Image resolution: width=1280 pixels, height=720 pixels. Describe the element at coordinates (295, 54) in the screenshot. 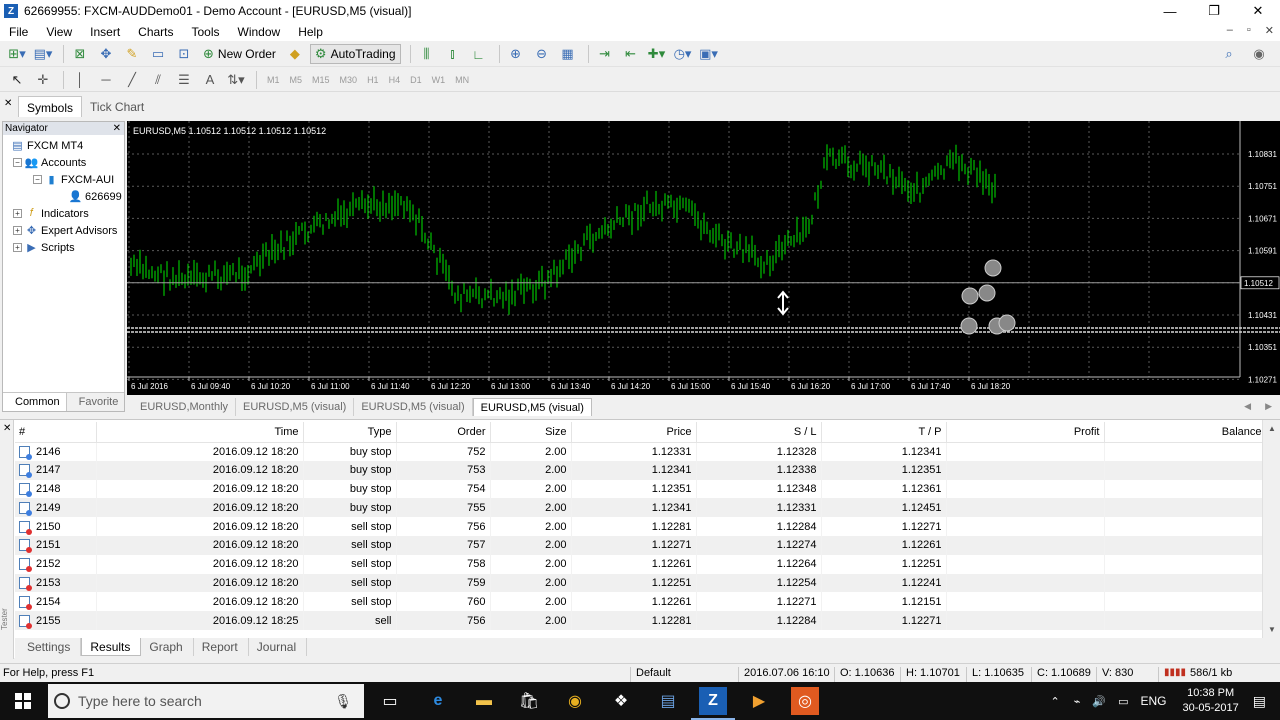

I see `metaeditor-icon: ◆` at that location.